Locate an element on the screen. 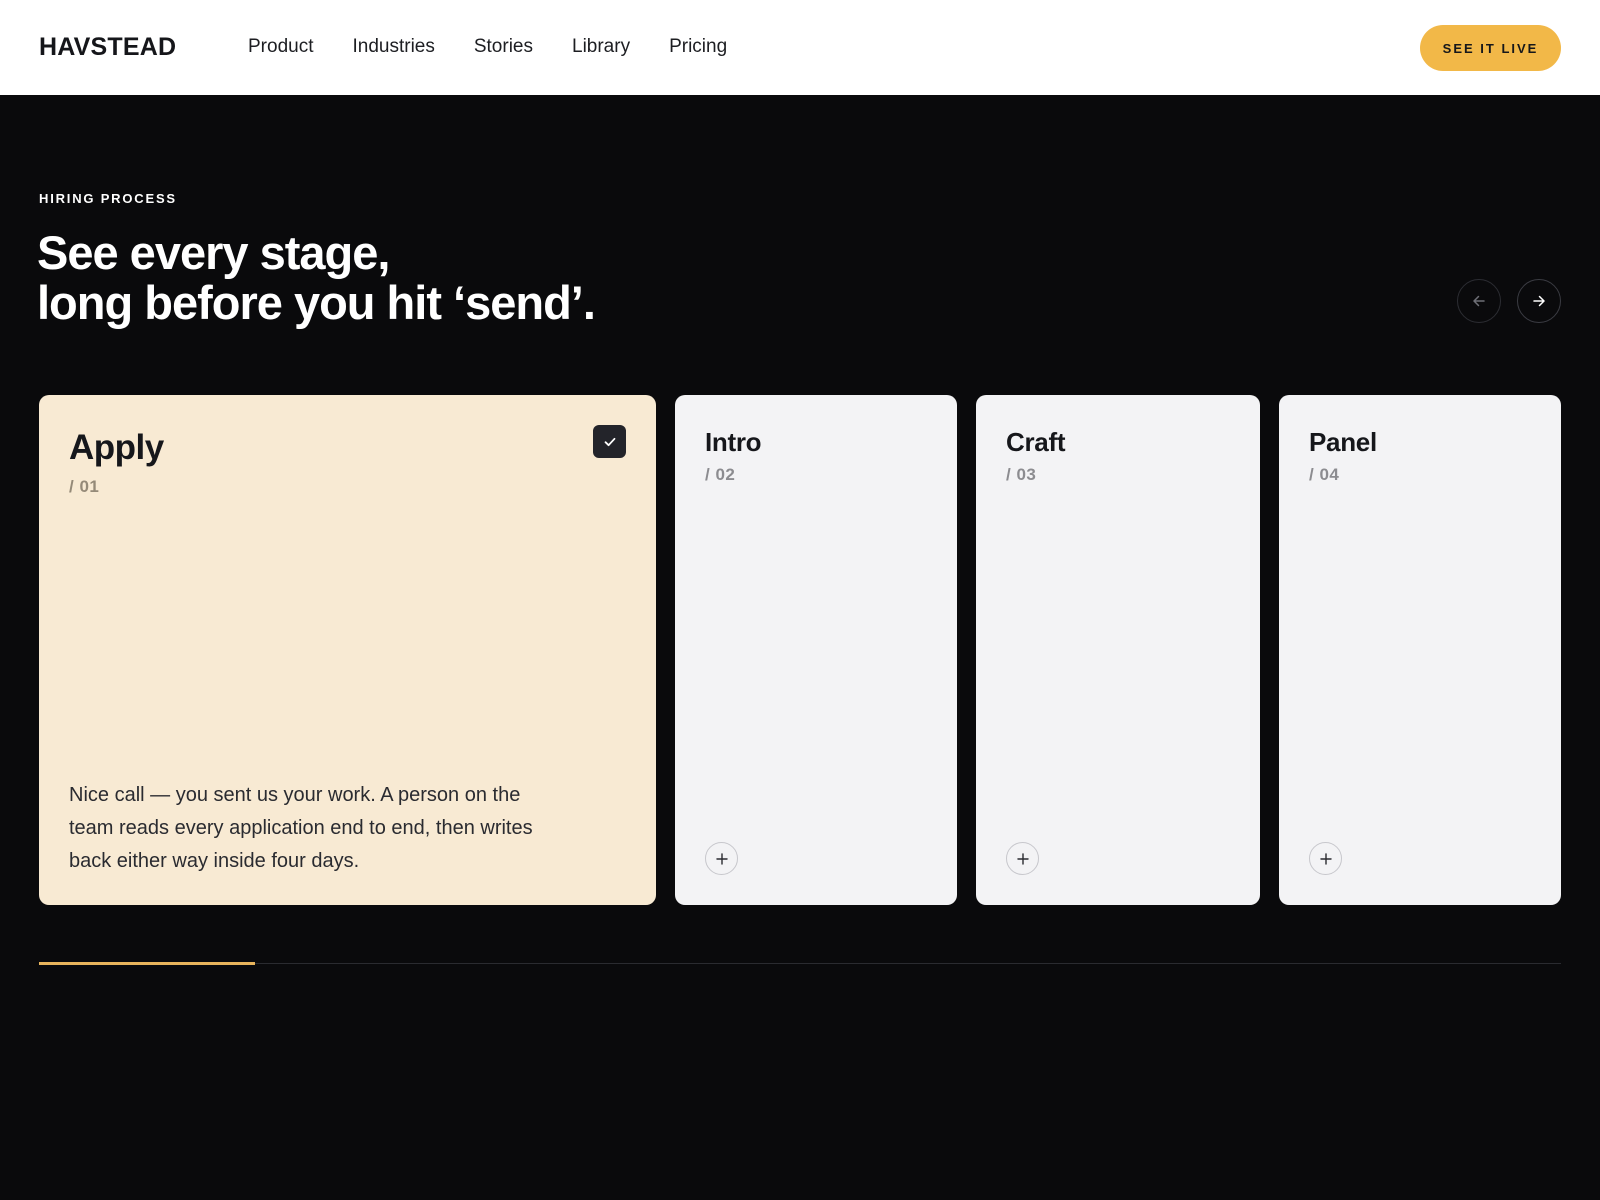  carousel-progress-fill is located at coordinates (147, 963).